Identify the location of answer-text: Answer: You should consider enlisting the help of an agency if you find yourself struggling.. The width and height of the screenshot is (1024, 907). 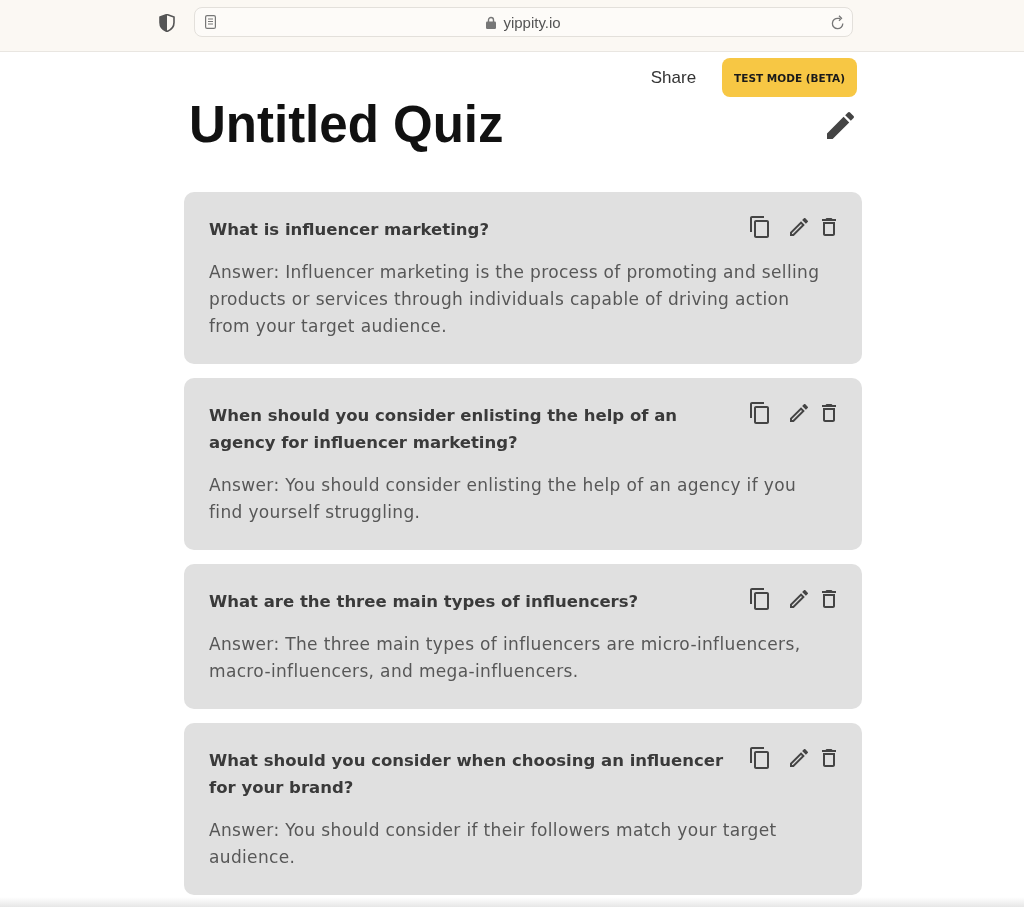
(503, 499).